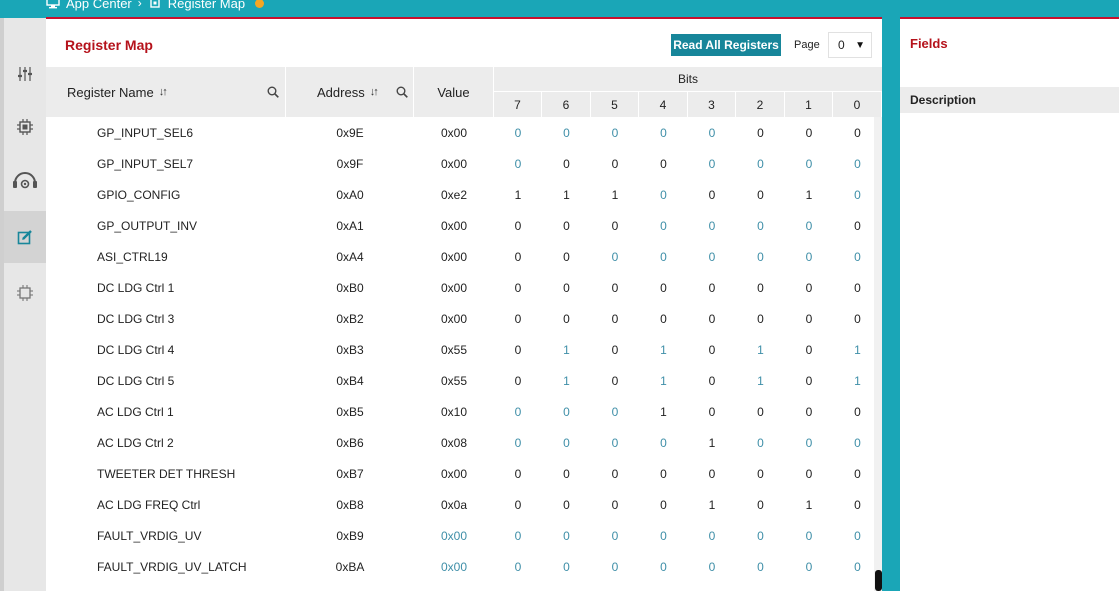 This screenshot has height=591, width=1119. What do you see at coordinates (460, 163) in the screenshot?
I see `table-row: GP_INPUT_SEL7 0x9F 0x00 0 0 0 0 0 0 0 0` at bounding box center [460, 163].